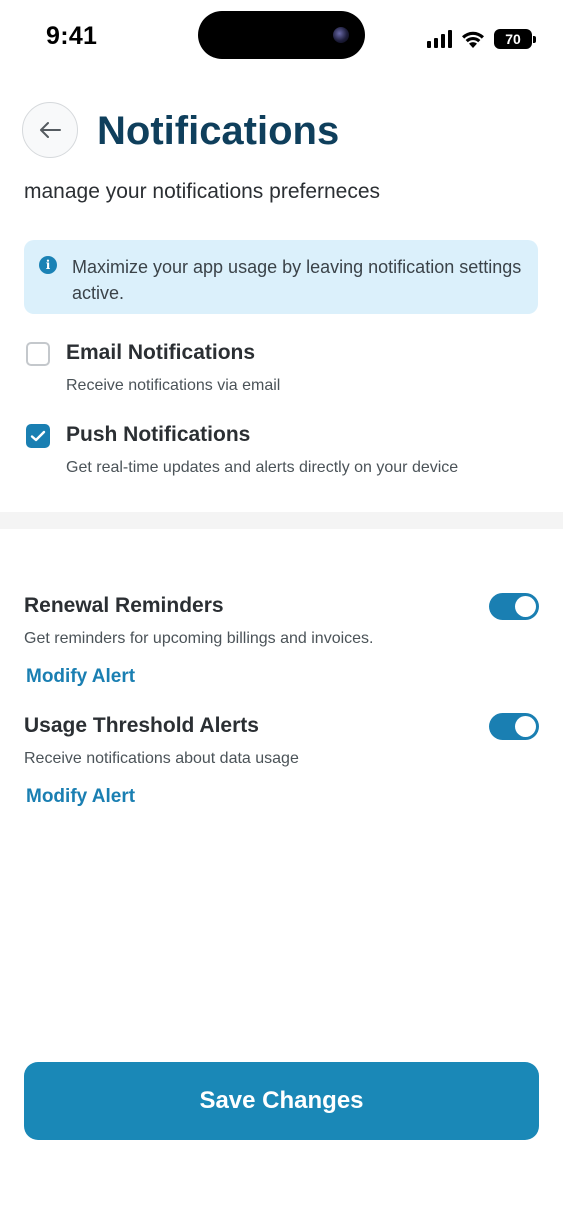 The height and width of the screenshot is (1224, 563). What do you see at coordinates (80, 677) in the screenshot?
I see `renewal-reminders-modify-link: Modify Alert` at bounding box center [80, 677].